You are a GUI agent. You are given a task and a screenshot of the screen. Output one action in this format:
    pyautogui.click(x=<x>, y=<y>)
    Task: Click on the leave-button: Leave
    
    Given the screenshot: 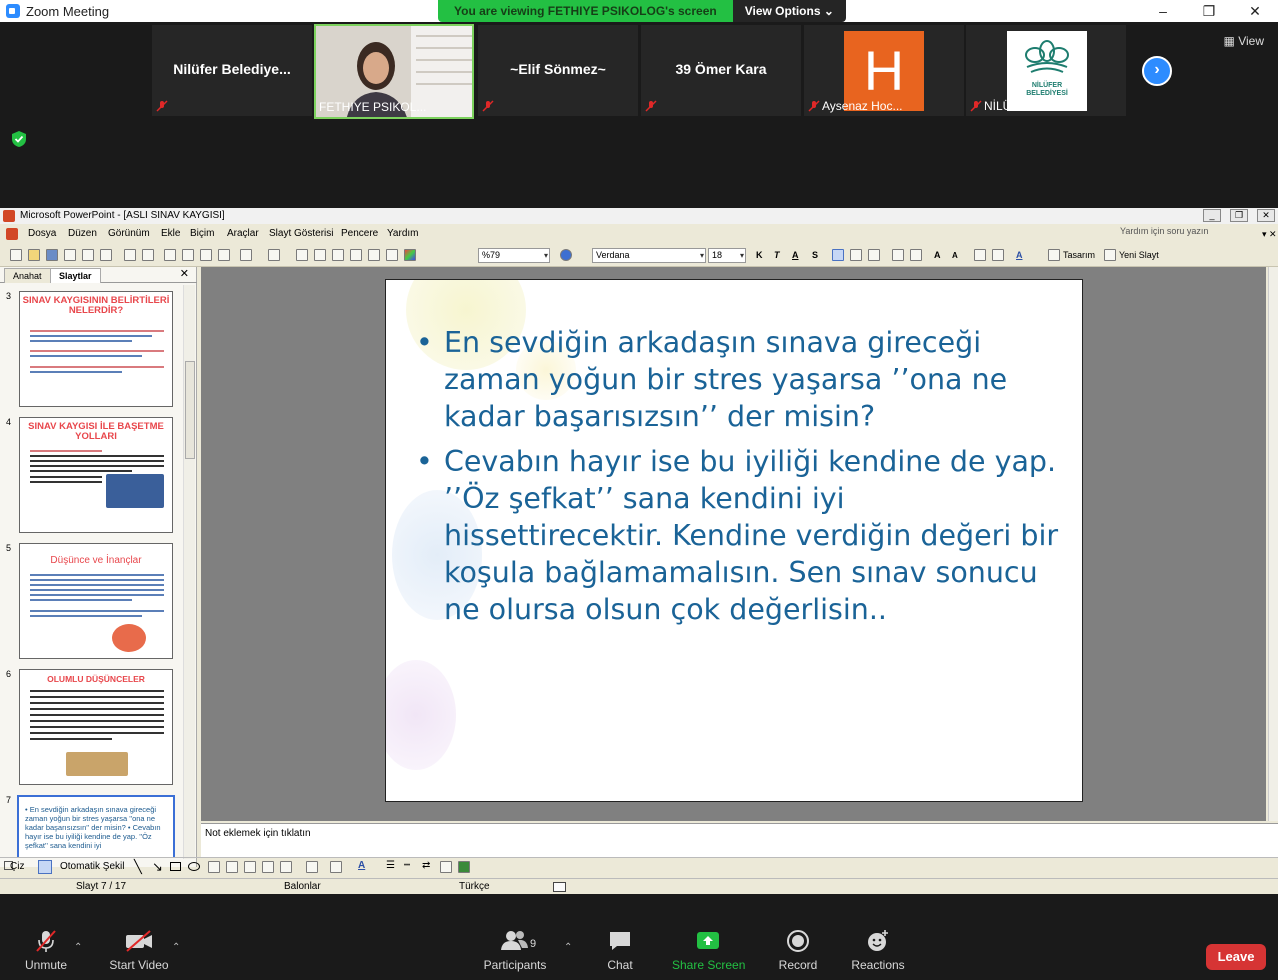 What is the action you would take?
    pyautogui.click(x=1236, y=957)
    